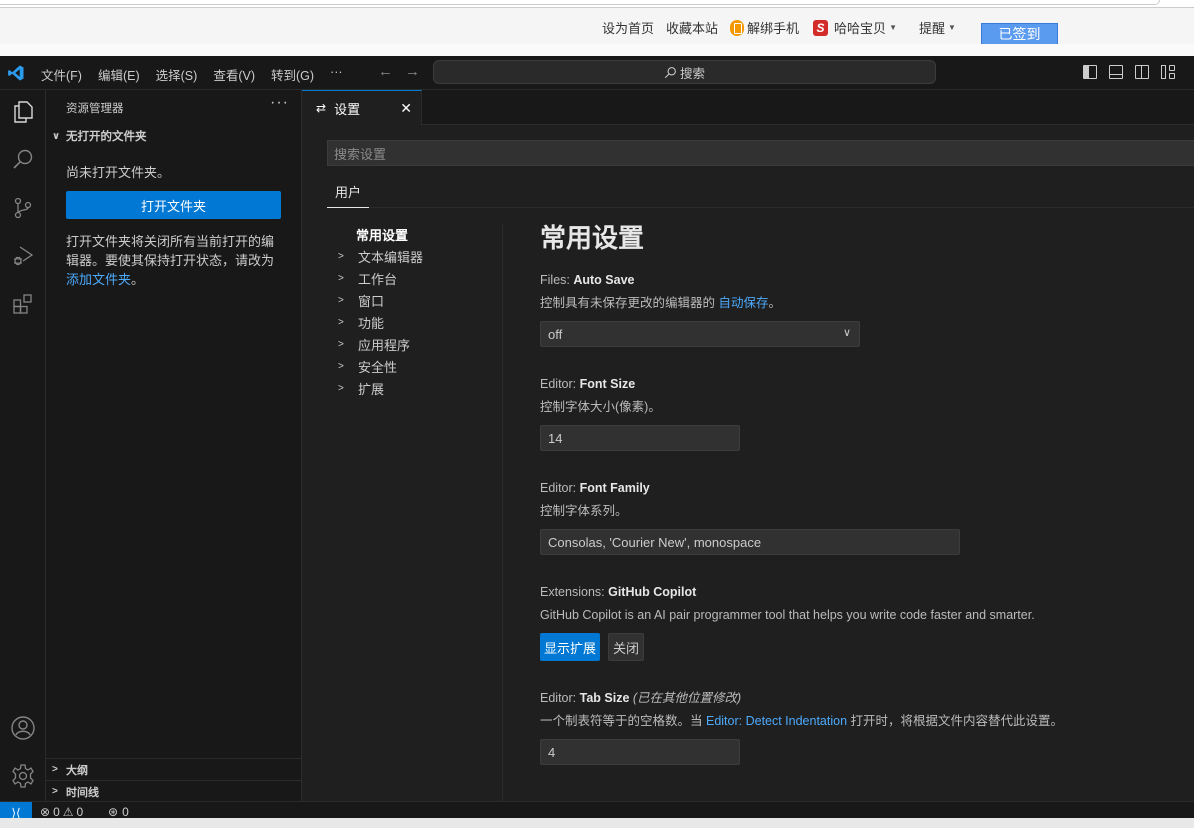 This screenshot has height=828, width=1194. Describe the element at coordinates (764, 27) in the screenshot. I see `unbind-phone-link: 解绑手机` at that location.